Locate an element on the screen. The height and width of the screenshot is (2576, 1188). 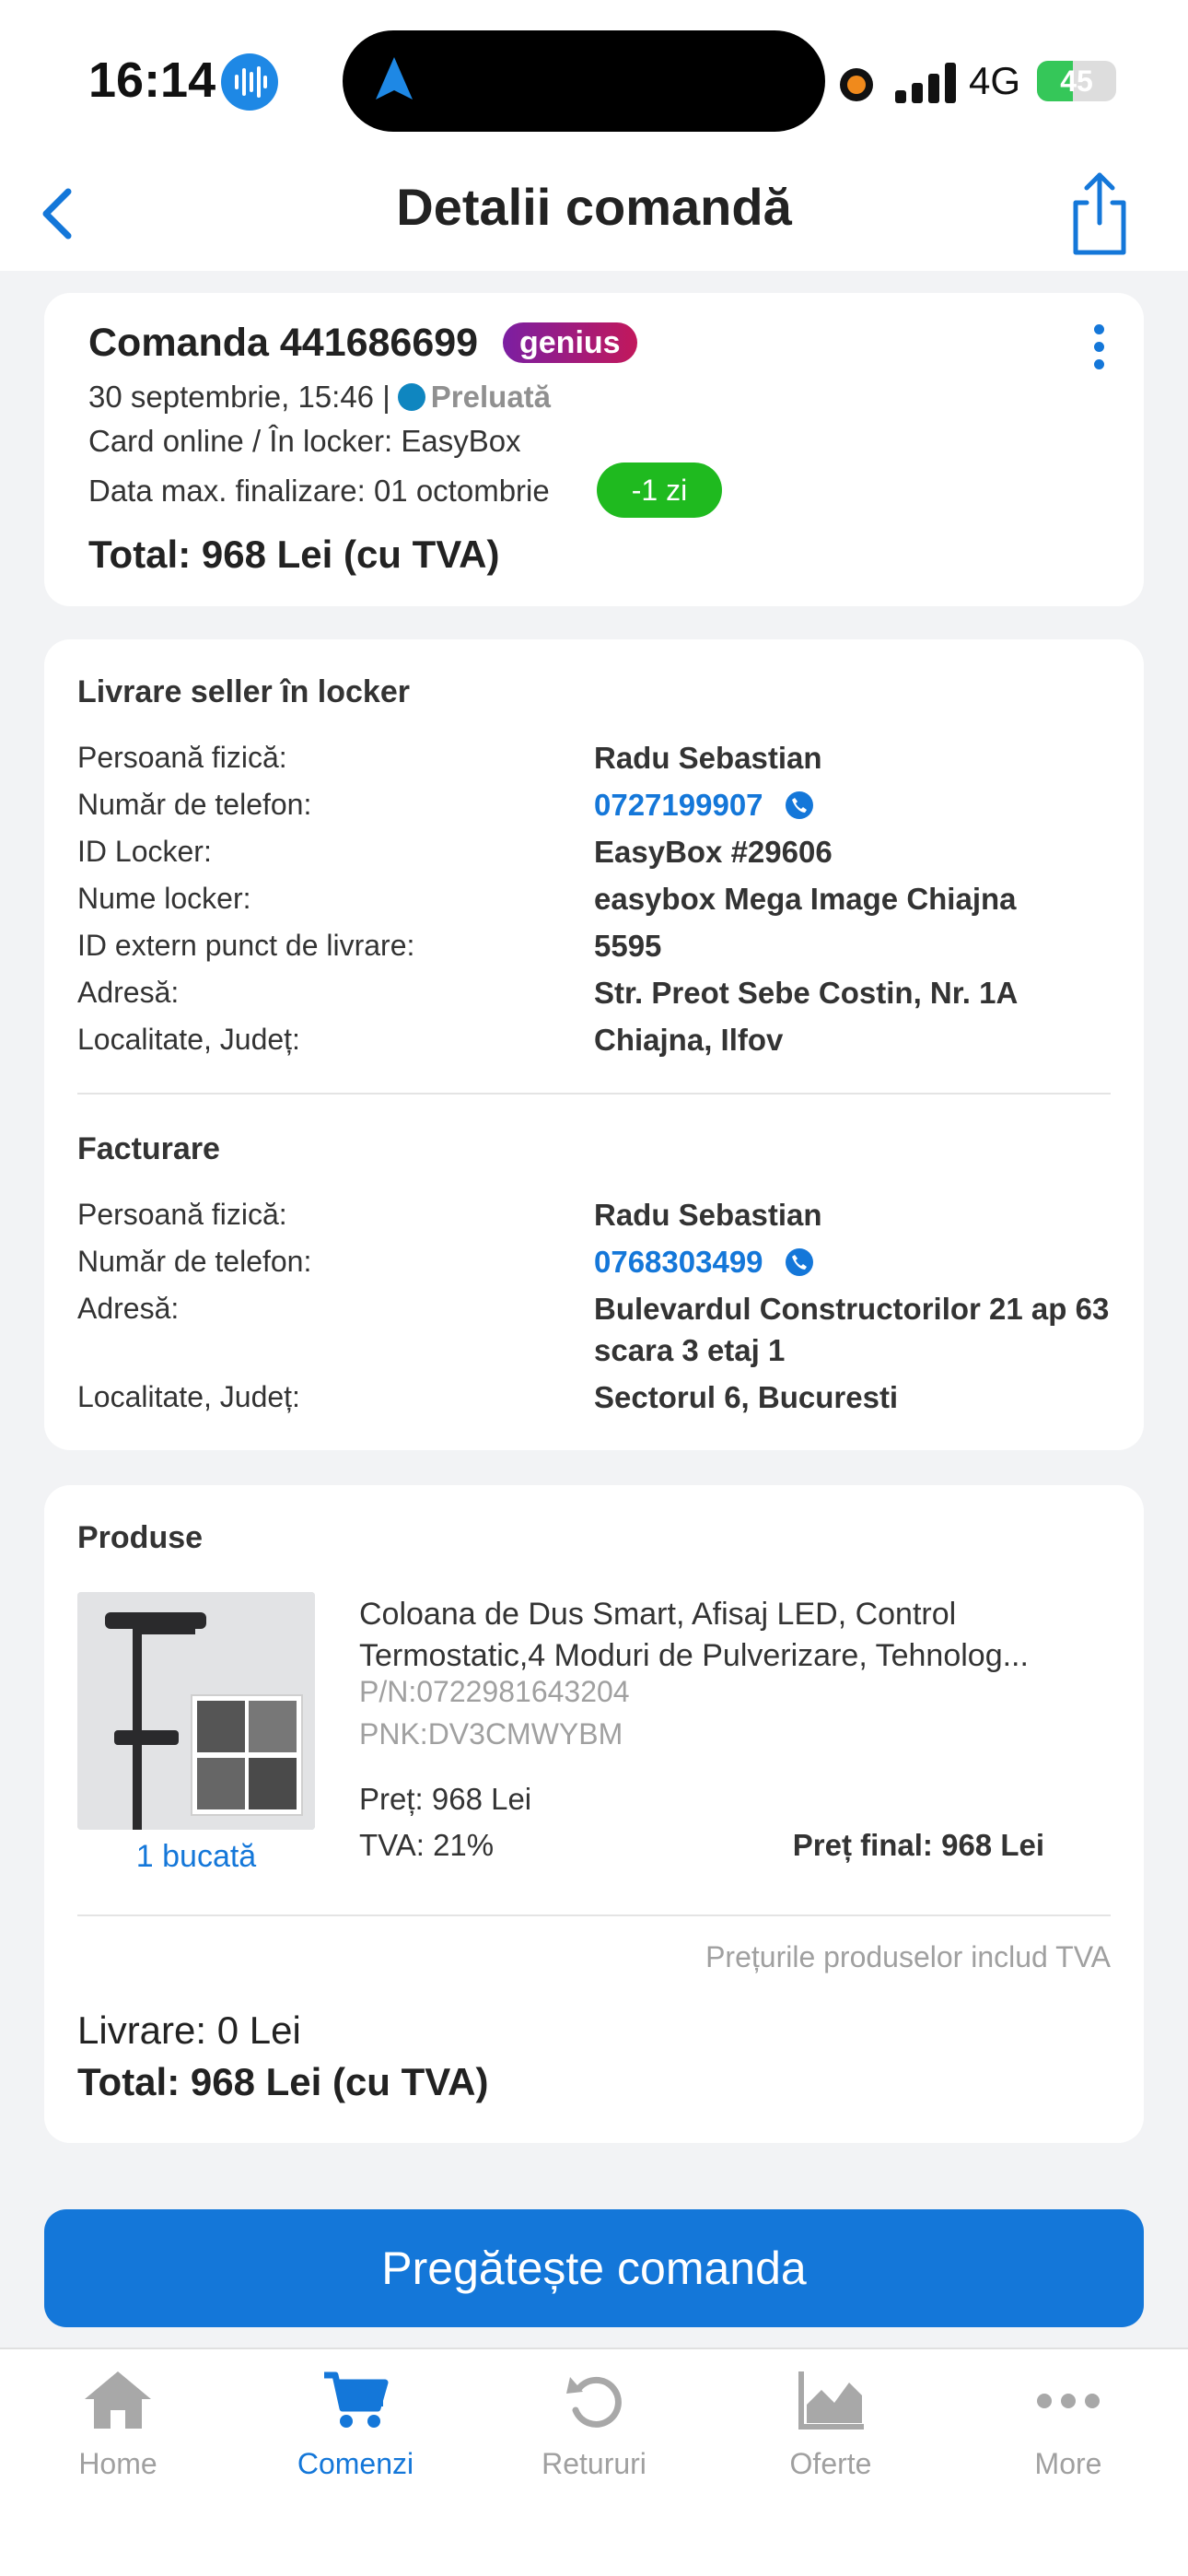
tab-retururi-label: Retururi is located at coordinates (594, 2463).